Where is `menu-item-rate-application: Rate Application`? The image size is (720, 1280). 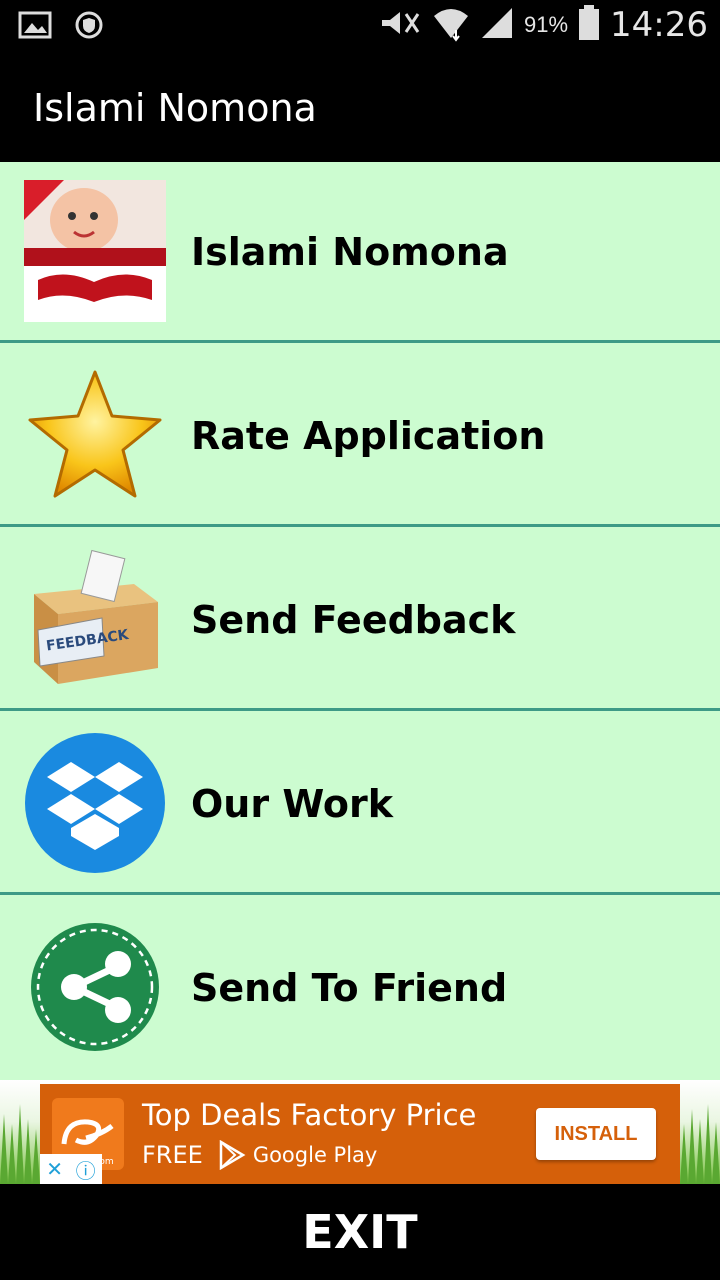
menu-item-rate-application: Rate Application is located at coordinates (360, 436).